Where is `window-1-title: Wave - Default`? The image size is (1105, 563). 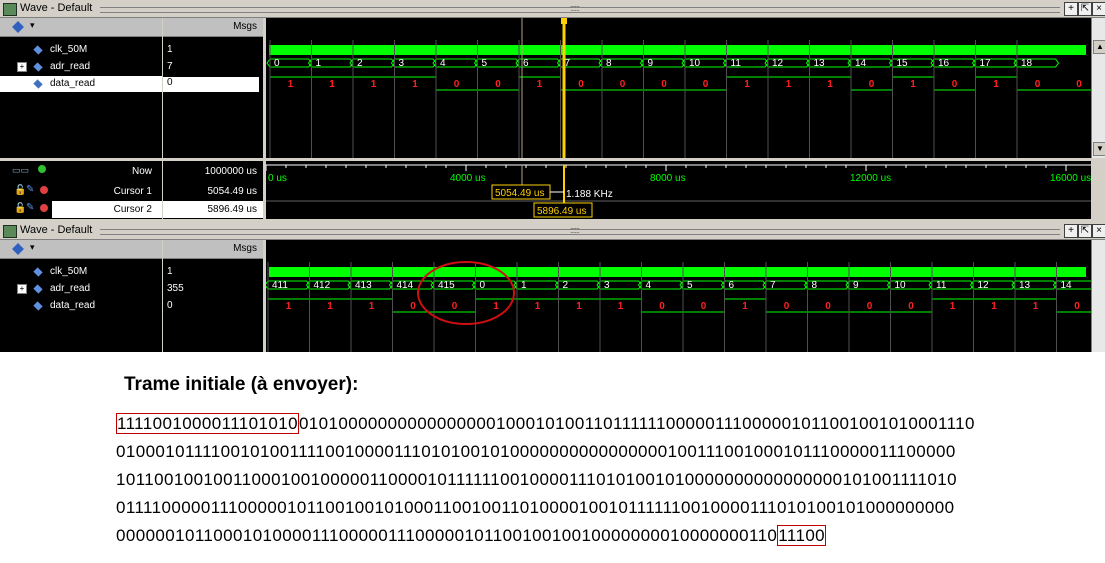
window-1-title: Wave - Default is located at coordinates (56, 8).